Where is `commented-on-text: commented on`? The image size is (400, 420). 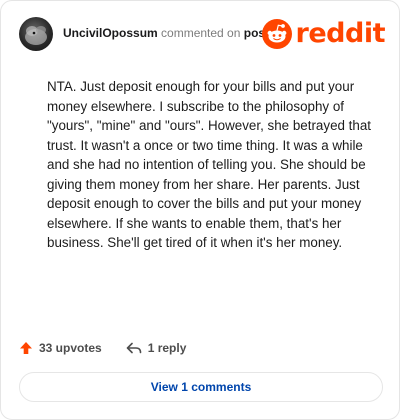 commented-on-text: commented on is located at coordinates (201, 33).